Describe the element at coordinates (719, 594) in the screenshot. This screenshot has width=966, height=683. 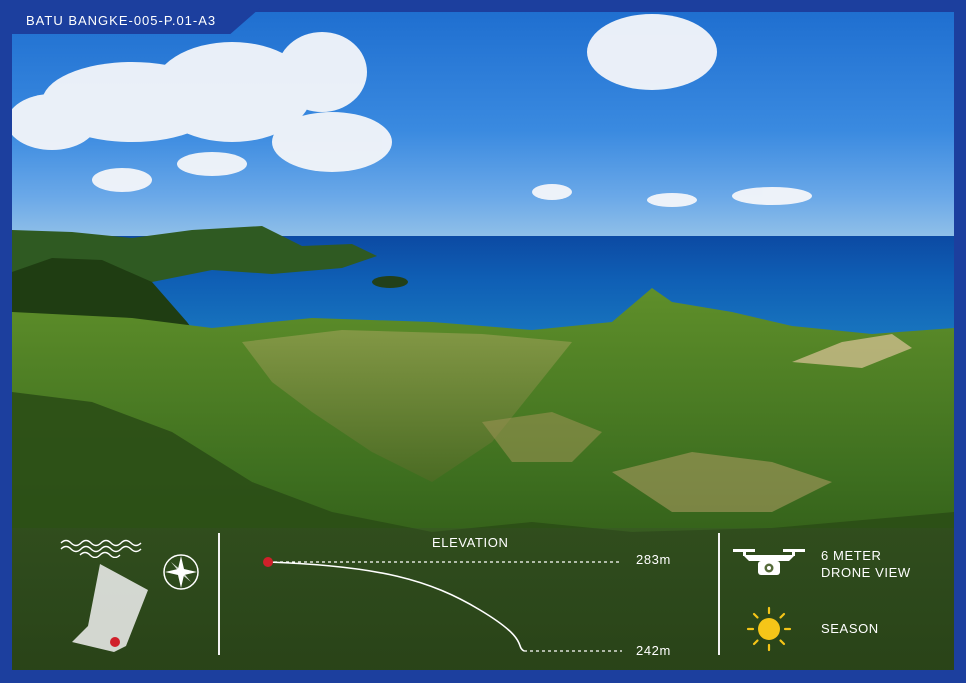
I see `divider-right` at that location.